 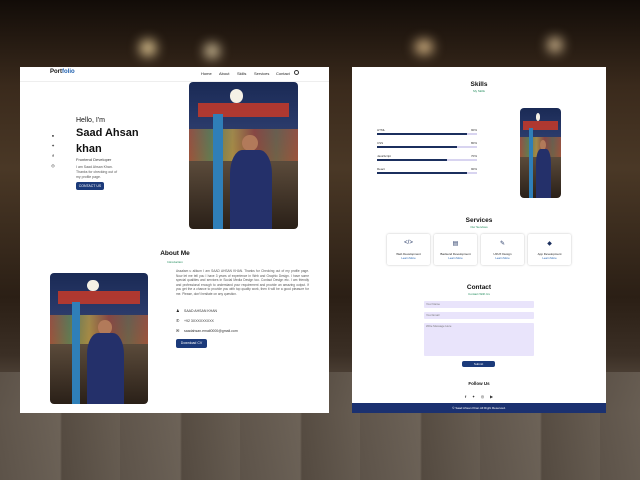 What do you see at coordinates (473, 143) in the screenshot?
I see `skill-percent: 80%` at bounding box center [473, 143].